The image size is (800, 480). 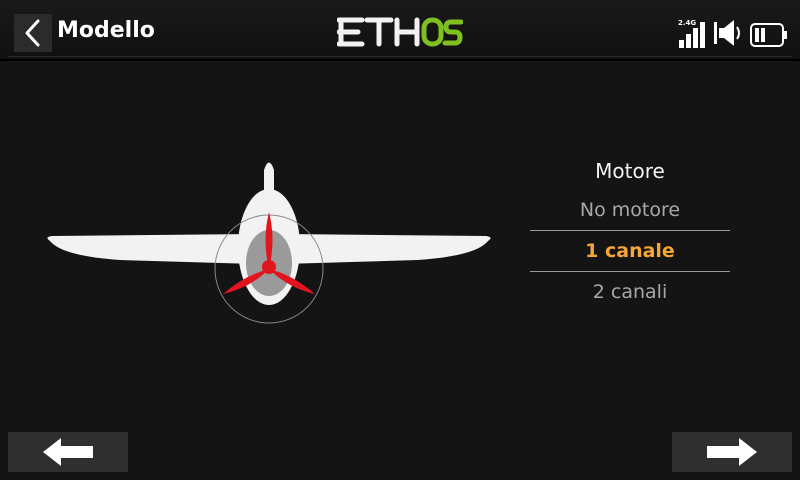 I want to click on next-button, so click(x=732, y=452).